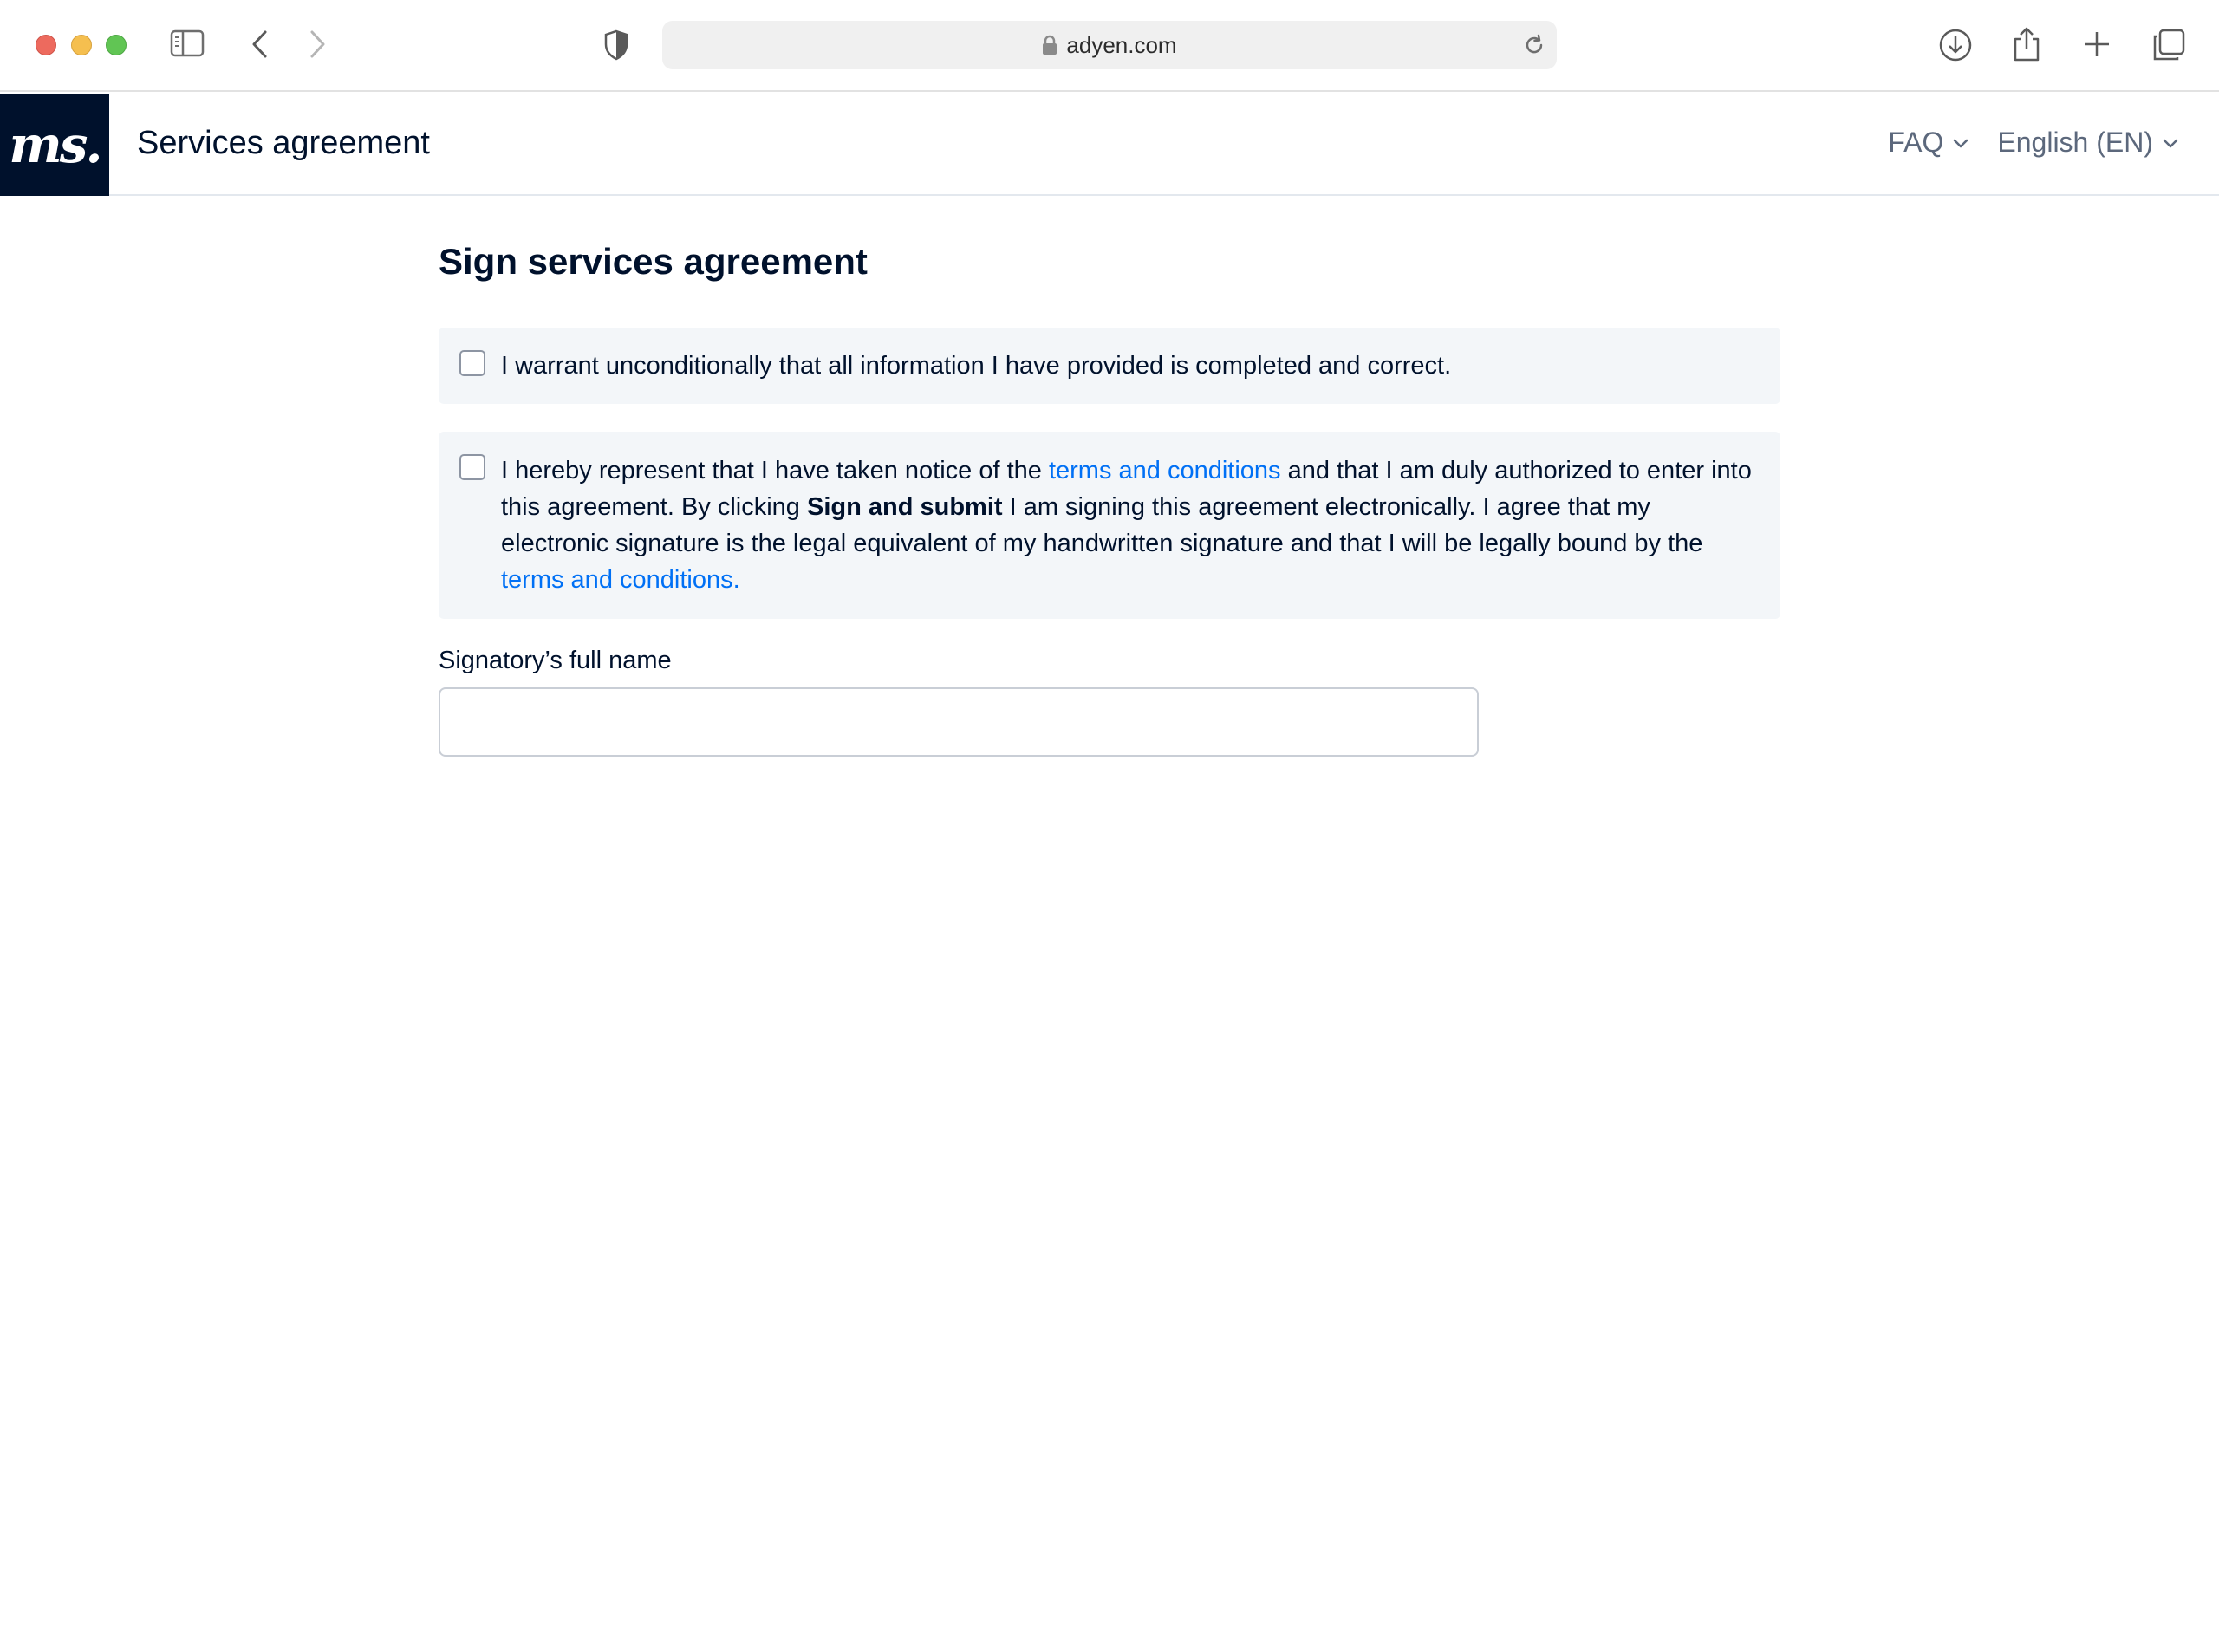 The width and height of the screenshot is (2219, 1652). Describe the element at coordinates (472, 363) in the screenshot. I see `warranty-checkbox` at that location.